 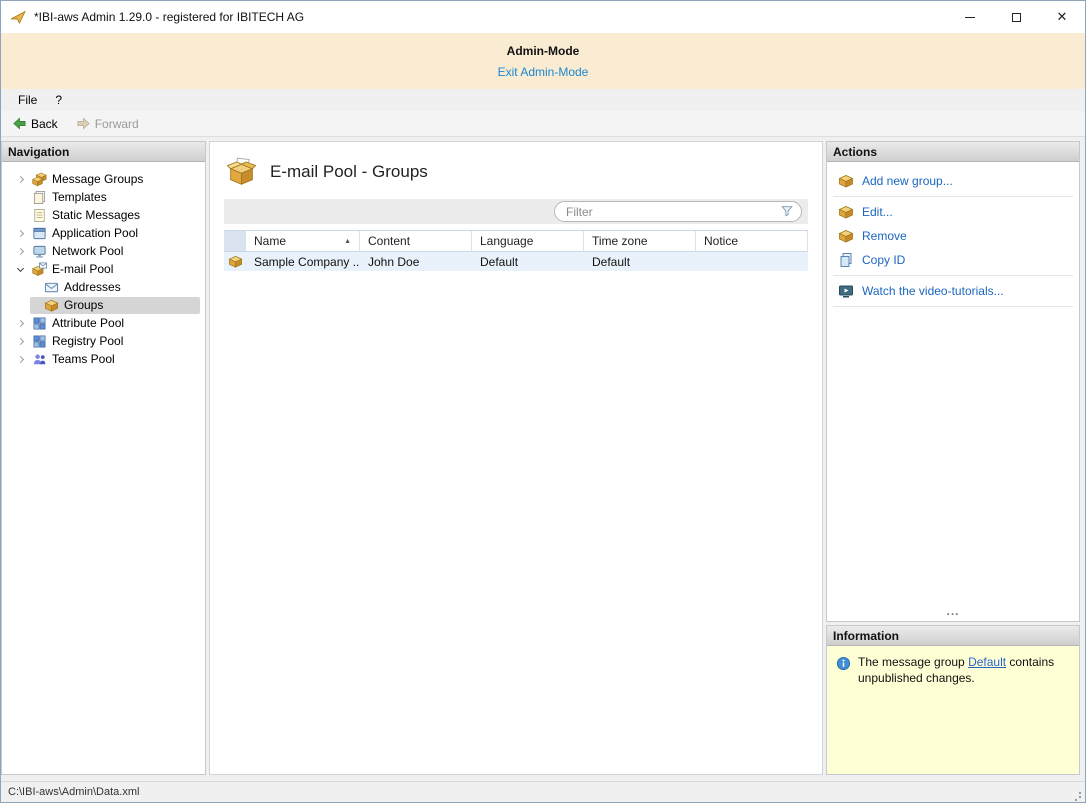 I want to click on actions-panel: Actions Add new group... Edit... Remove, so click(x=953, y=381).